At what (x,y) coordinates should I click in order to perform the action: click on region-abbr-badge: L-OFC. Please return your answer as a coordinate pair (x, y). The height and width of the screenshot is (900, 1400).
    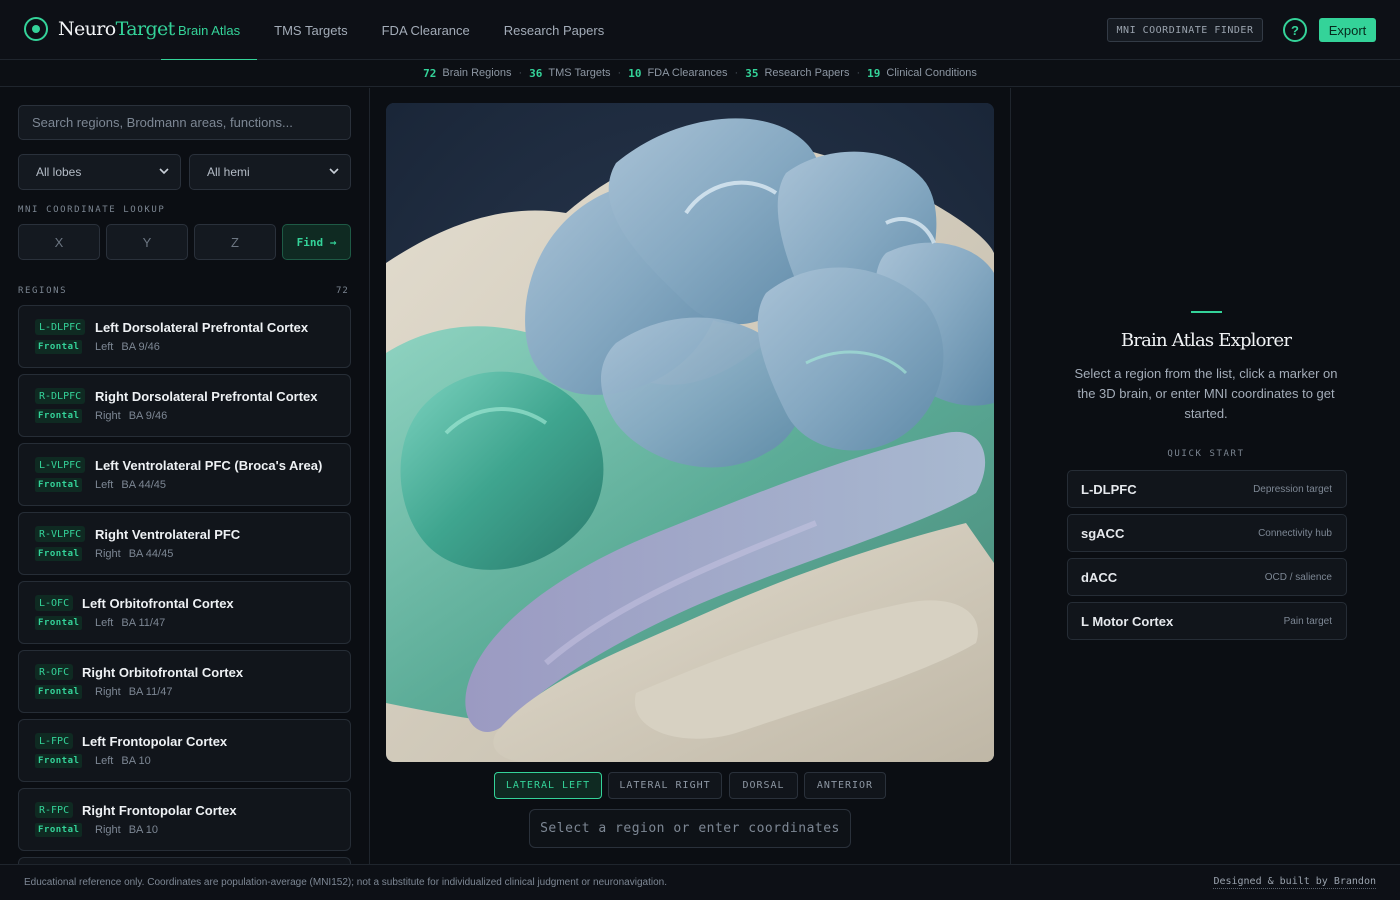
    Looking at the image, I should click on (54, 603).